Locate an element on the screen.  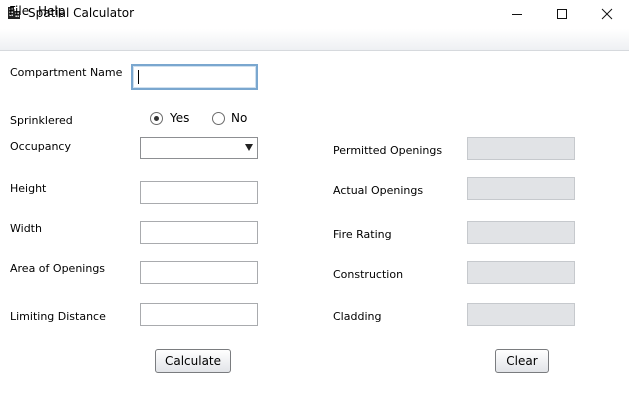
occupancy-label: Occupancy is located at coordinates (40, 146).